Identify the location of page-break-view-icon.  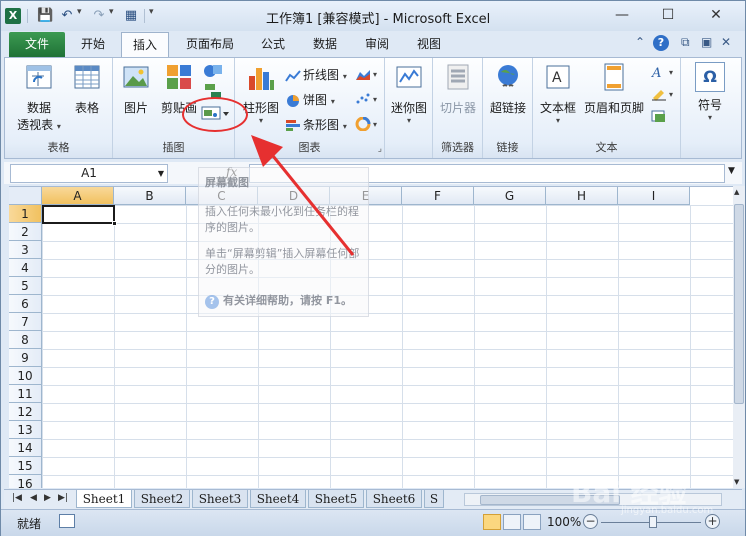
(532, 522).